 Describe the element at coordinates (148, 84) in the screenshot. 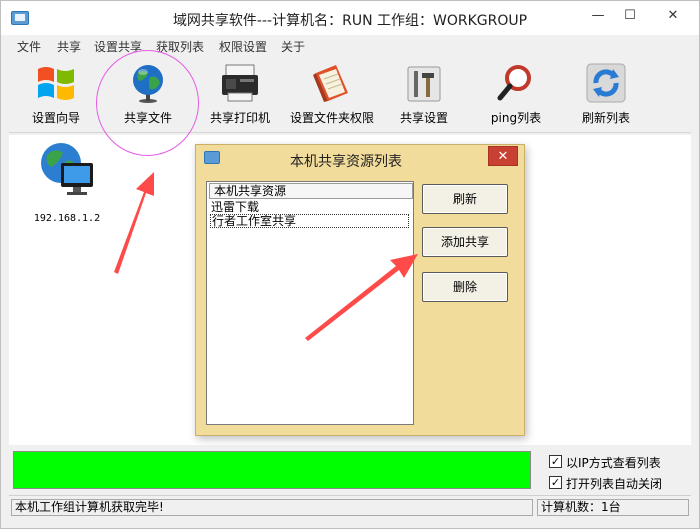

I see `globe-icon` at that location.